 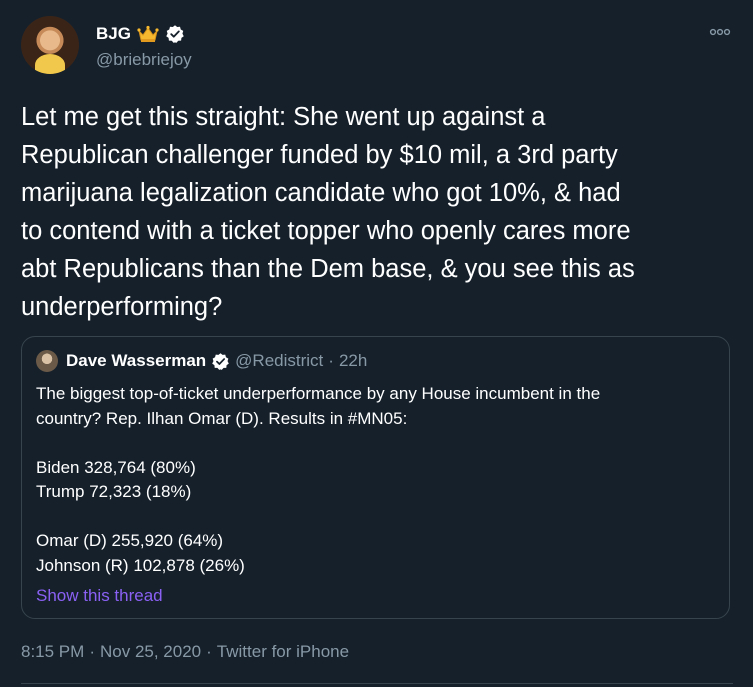 What do you see at coordinates (283, 652) in the screenshot?
I see `tweet-source: Twitter for iPhone` at bounding box center [283, 652].